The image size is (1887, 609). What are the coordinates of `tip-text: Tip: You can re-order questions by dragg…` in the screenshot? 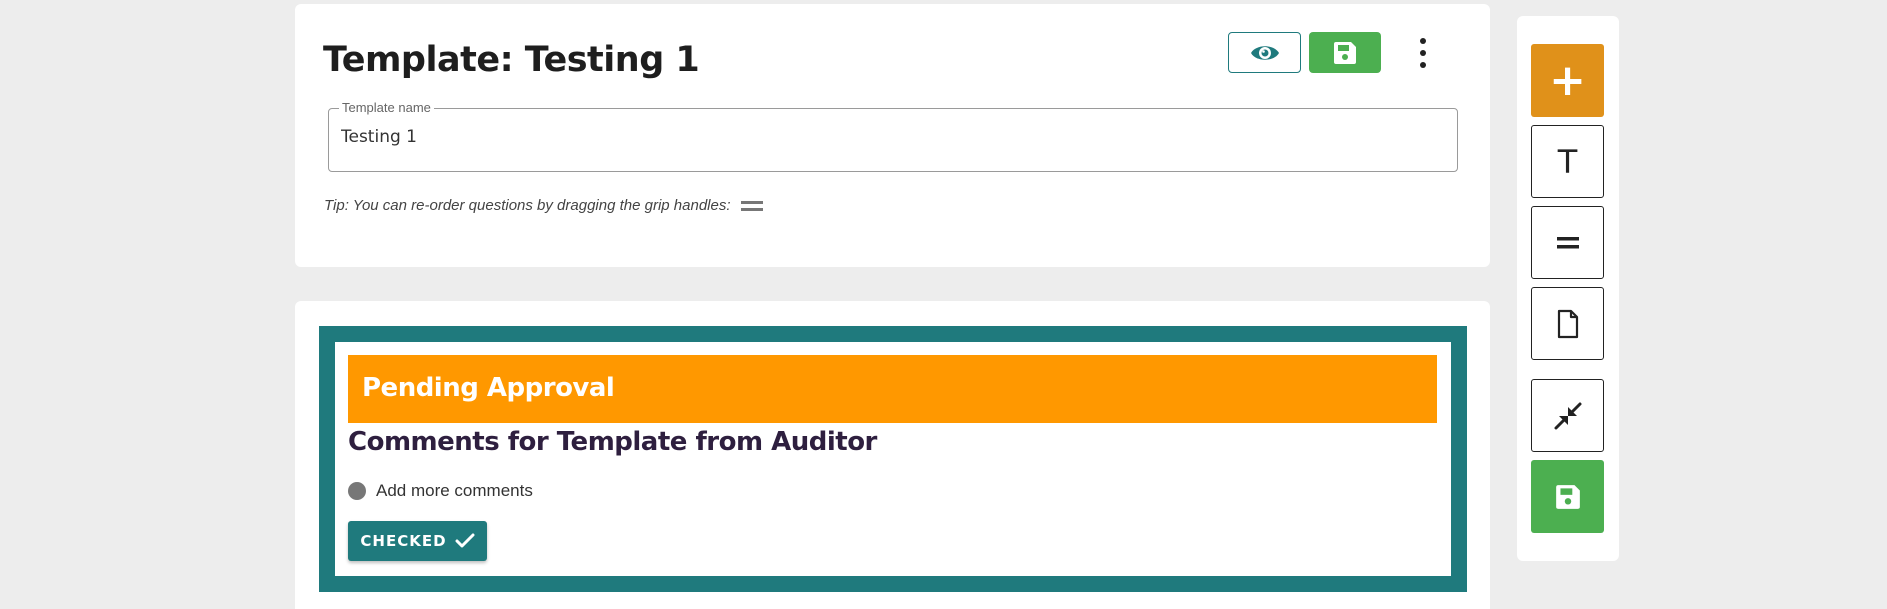 It's located at (527, 205).